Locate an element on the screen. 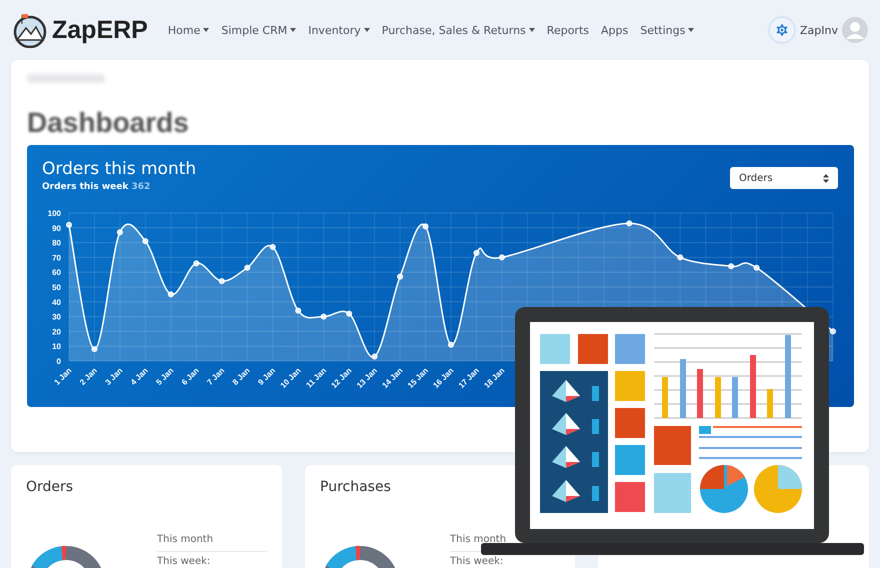 Image resolution: width=880 pixels, height=568 pixels. axis-label: 60 is located at coordinates (56, 273).